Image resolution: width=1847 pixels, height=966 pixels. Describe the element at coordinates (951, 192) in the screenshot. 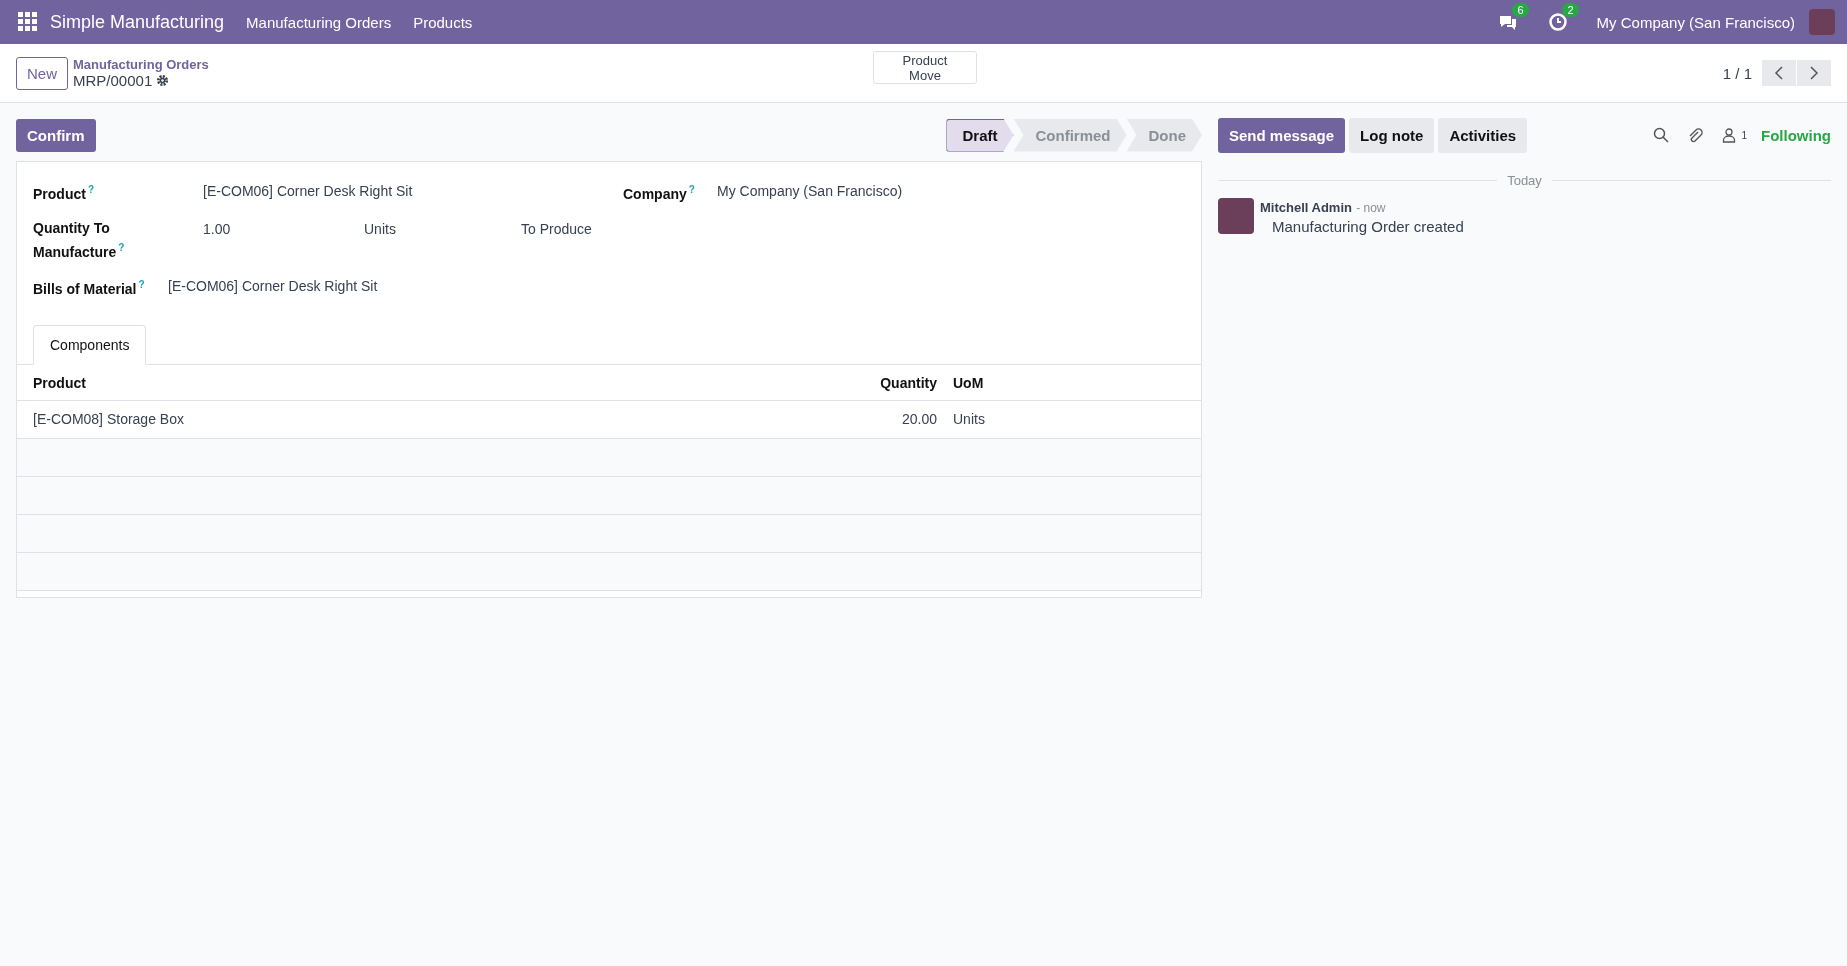

I see `company-field: My Company (San Francisco)` at that location.